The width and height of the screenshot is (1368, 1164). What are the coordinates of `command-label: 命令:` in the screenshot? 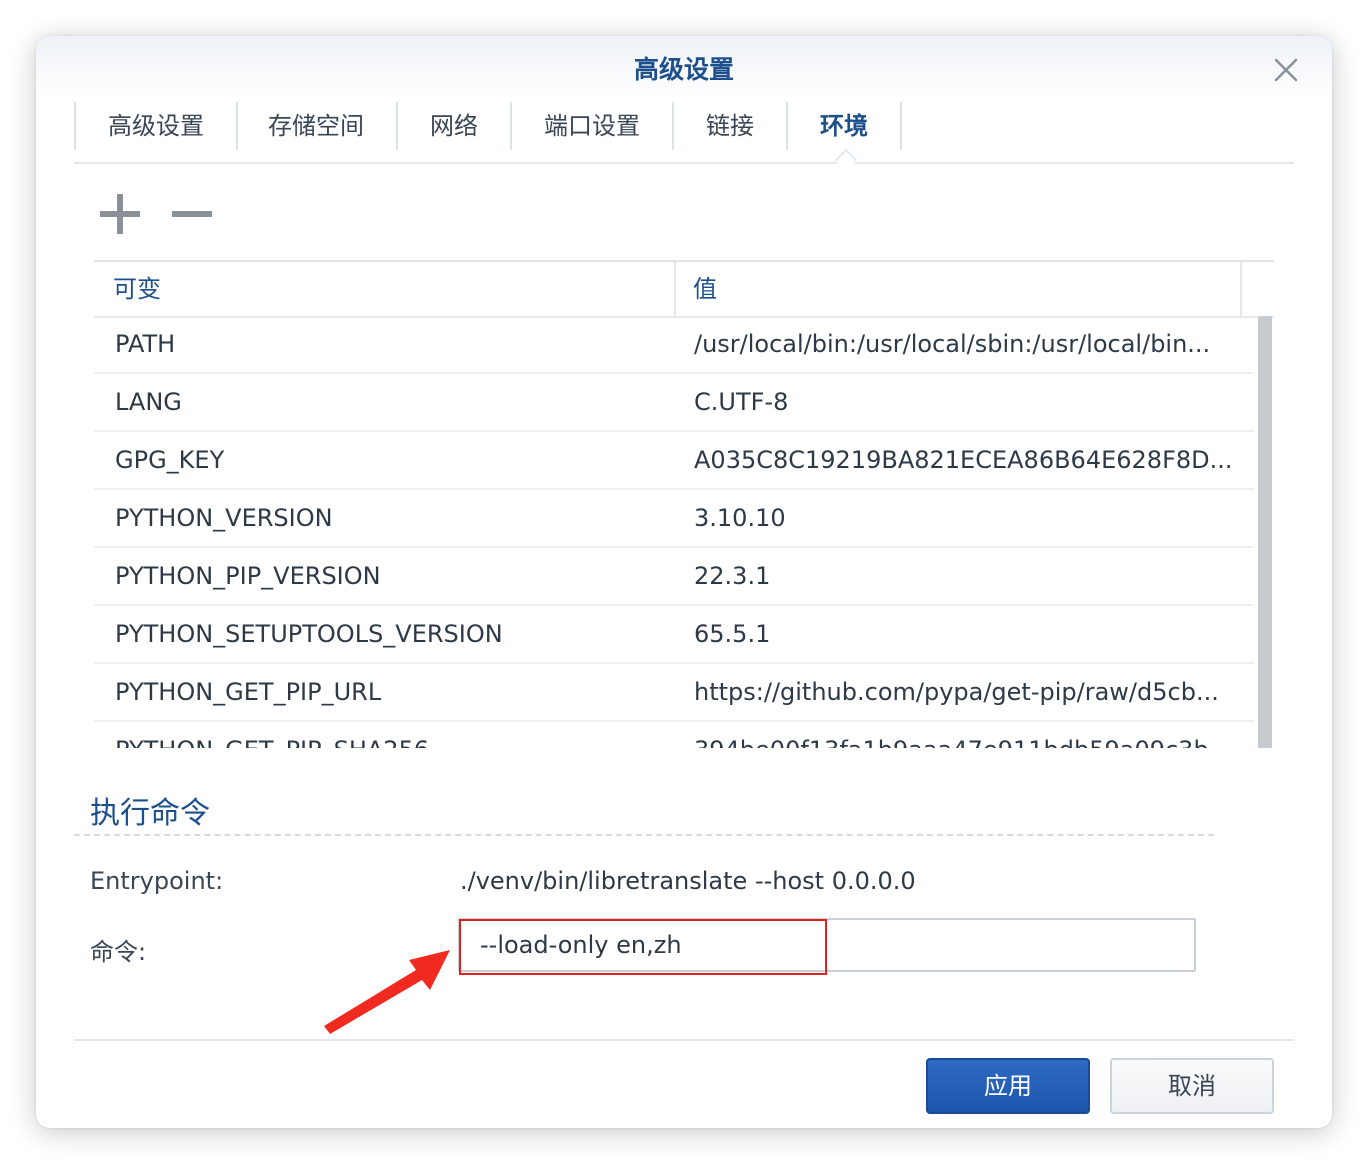 It's located at (118, 952).